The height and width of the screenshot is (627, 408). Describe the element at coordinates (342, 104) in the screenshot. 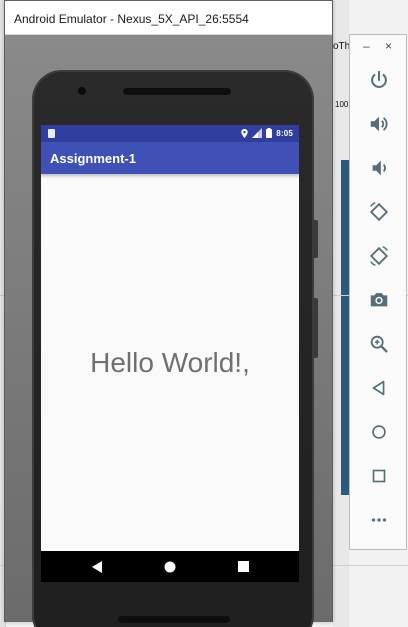

I see `ide-text-fragment: 100` at that location.